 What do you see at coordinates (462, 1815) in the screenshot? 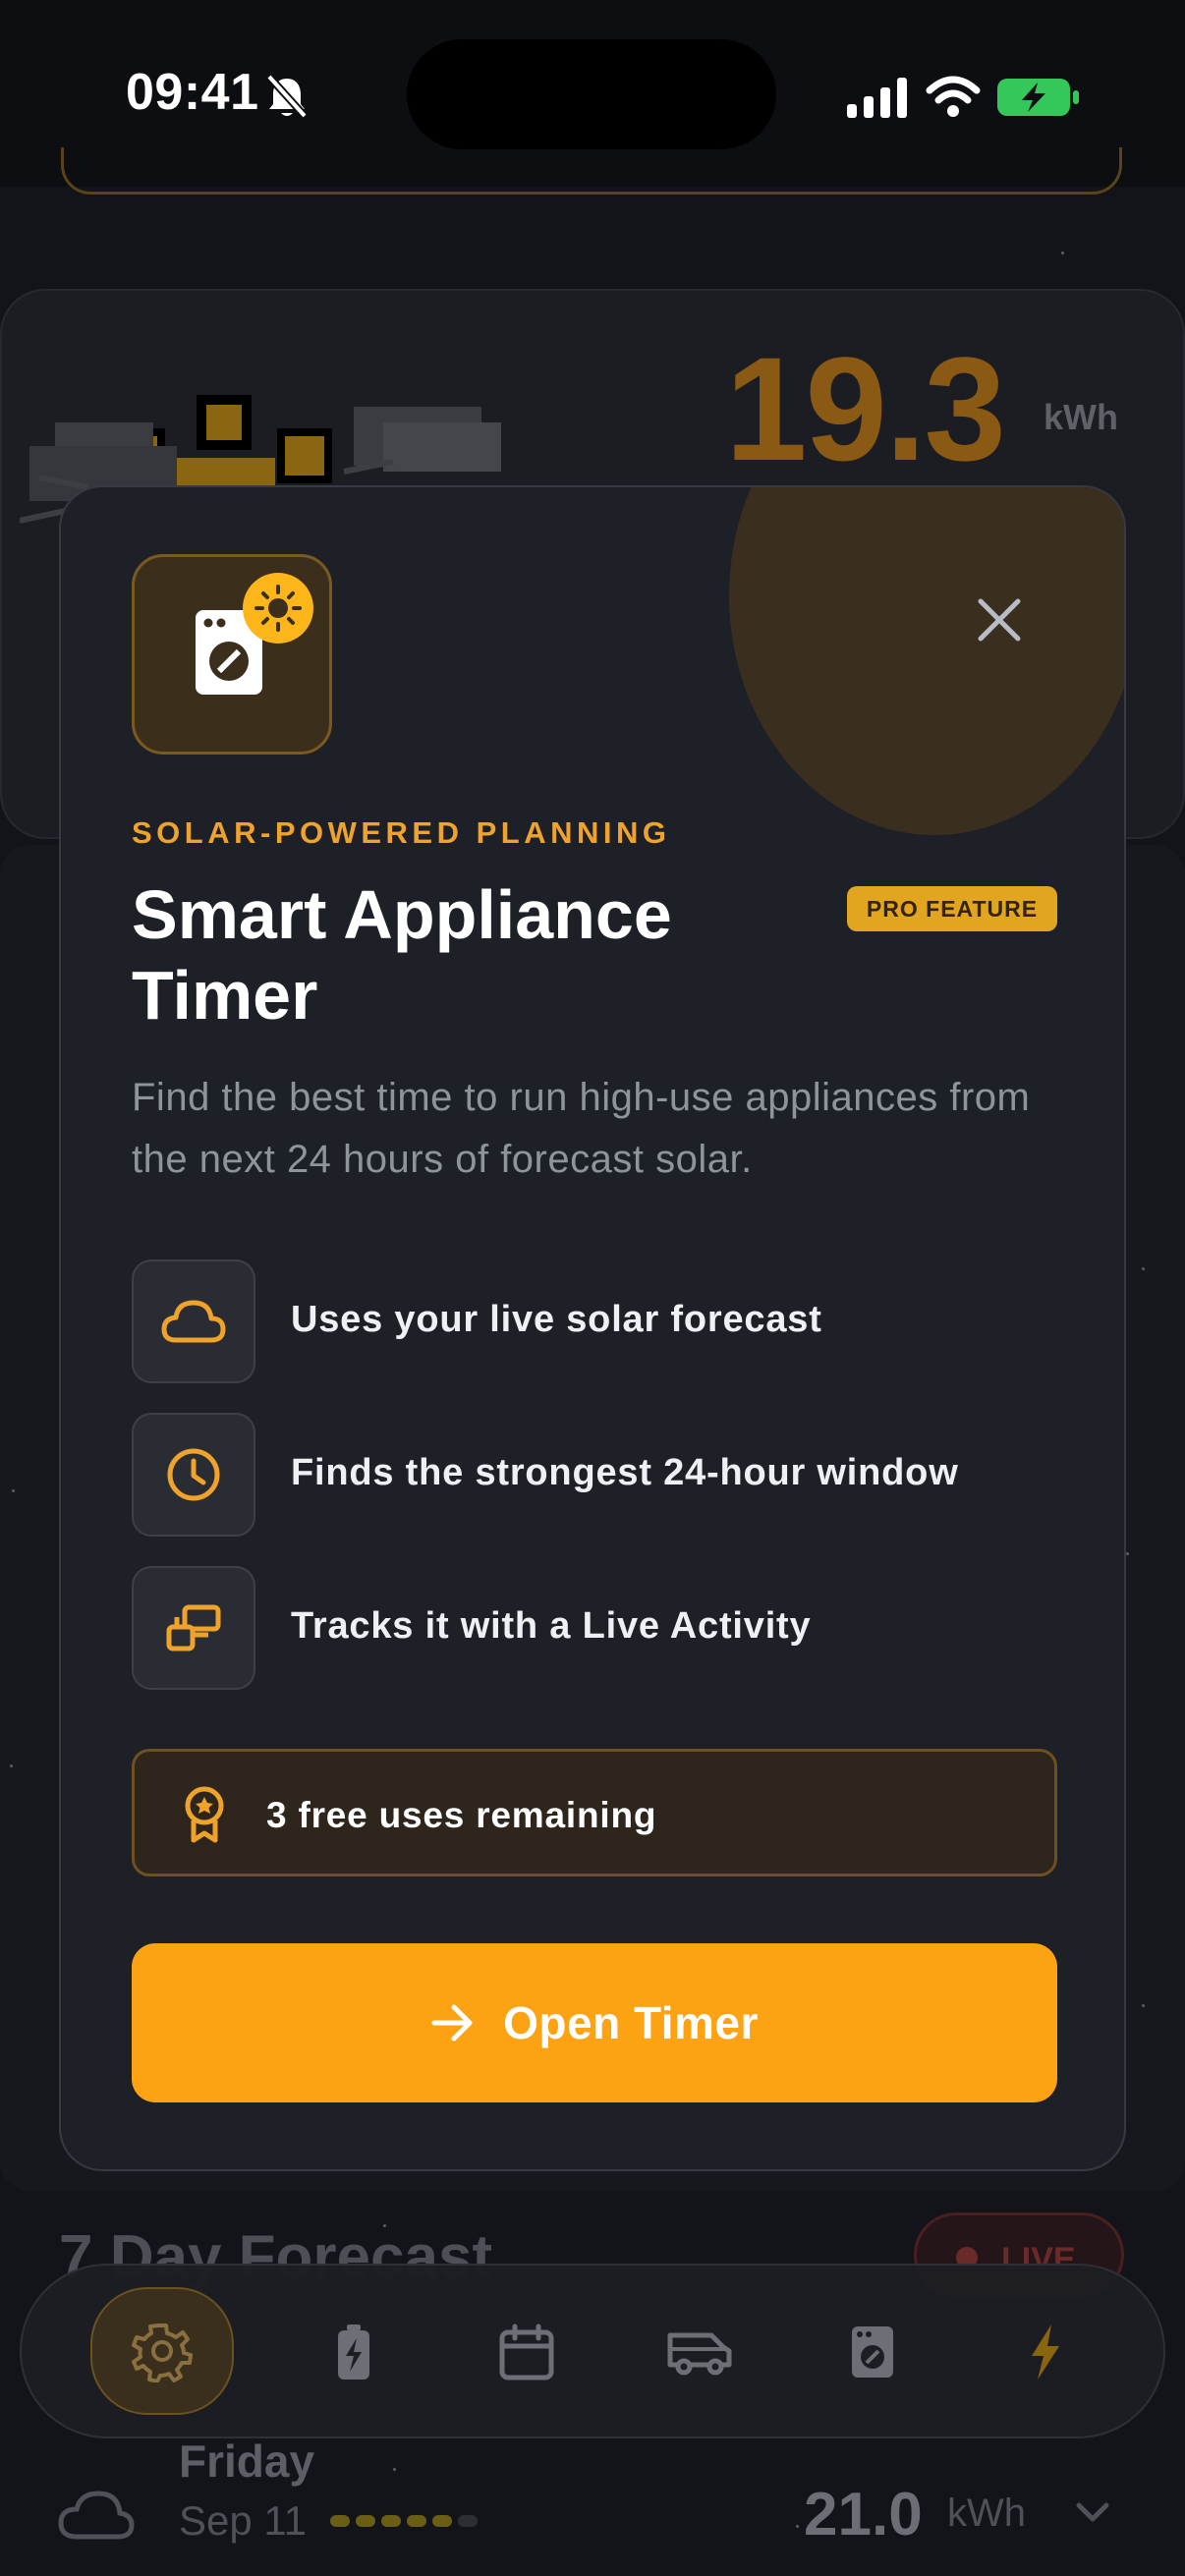
I see `free-uses-text: 3 free uses remaining` at bounding box center [462, 1815].